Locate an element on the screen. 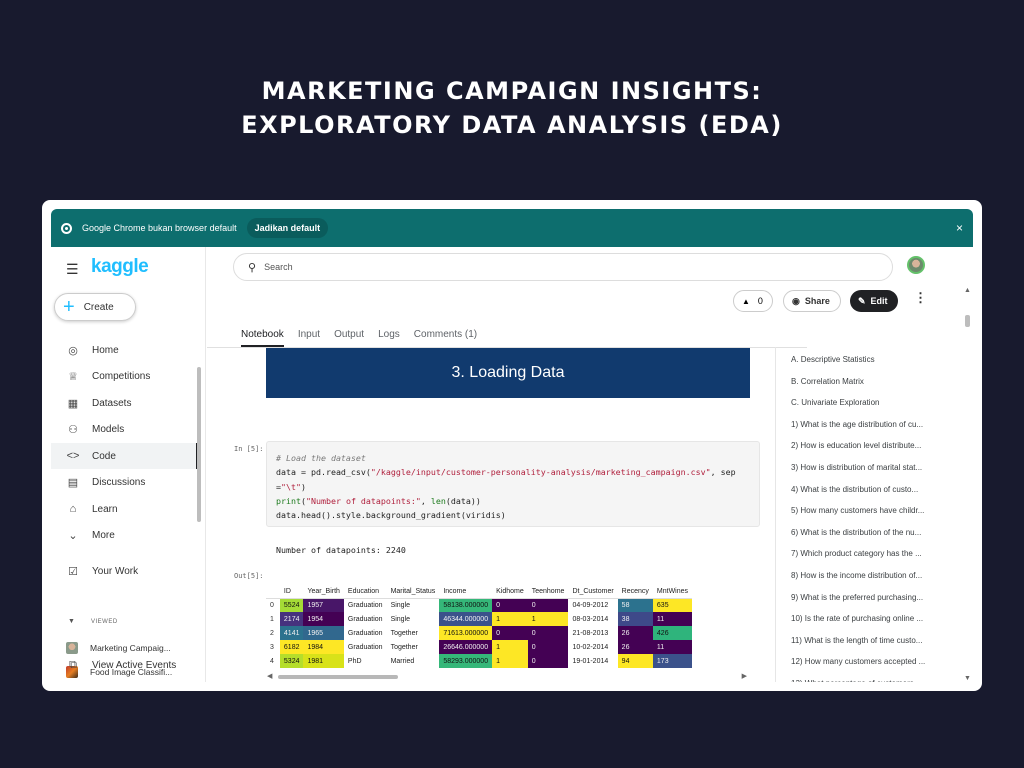 The height and width of the screenshot is (768, 1024). sidebar-item-label: Datasets is located at coordinates (112, 403).